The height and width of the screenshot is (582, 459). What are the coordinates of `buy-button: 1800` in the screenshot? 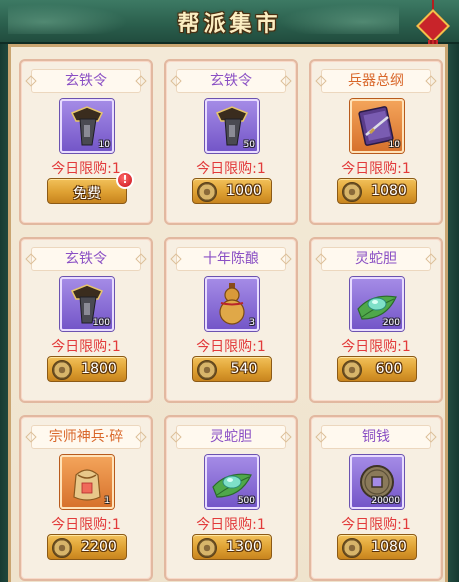 It's located at (87, 369).